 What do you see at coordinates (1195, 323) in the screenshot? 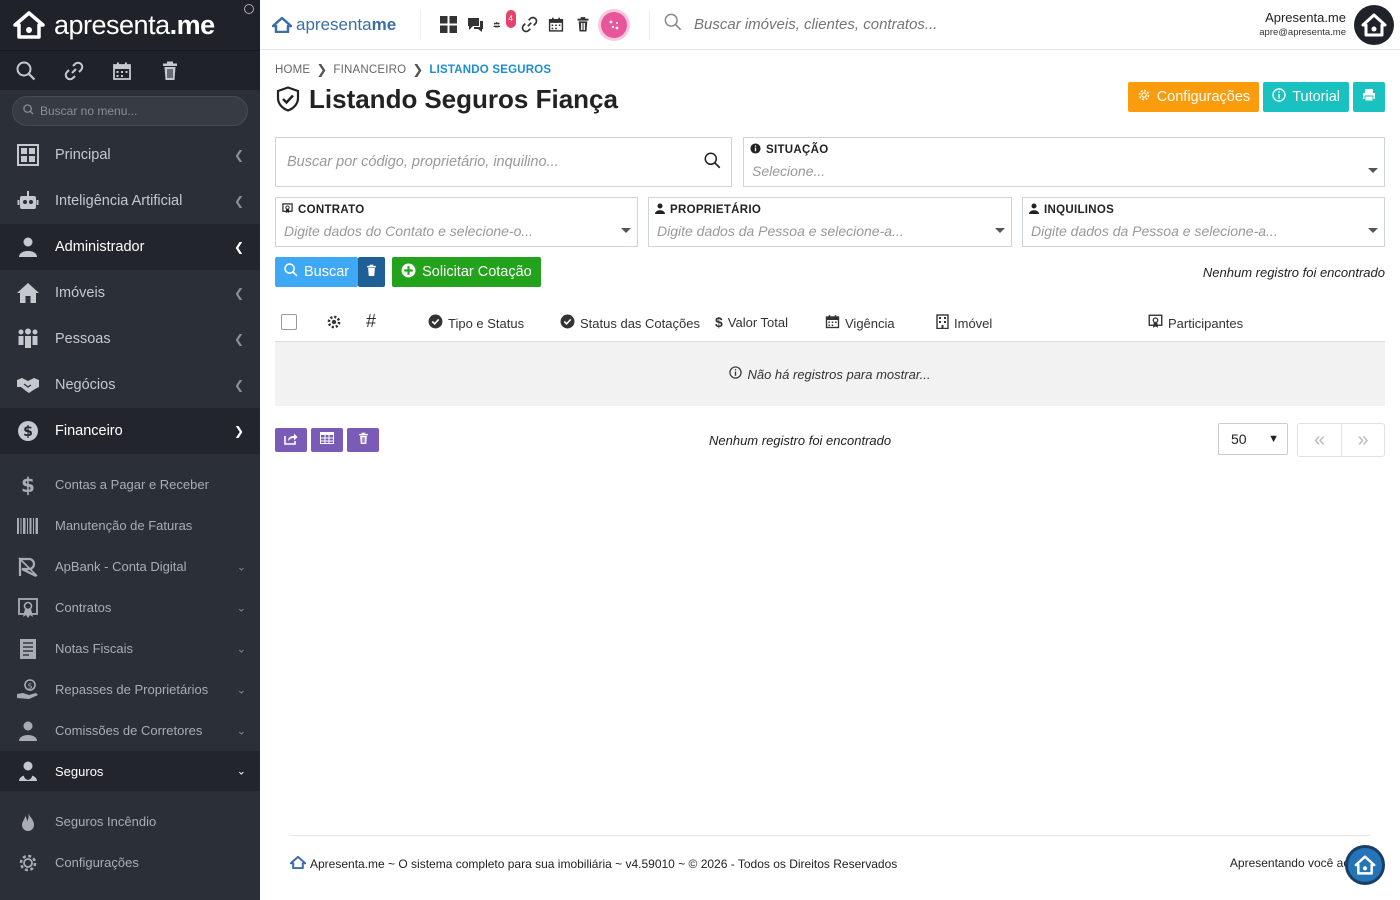
I see `column-participantes: Participantes` at bounding box center [1195, 323].